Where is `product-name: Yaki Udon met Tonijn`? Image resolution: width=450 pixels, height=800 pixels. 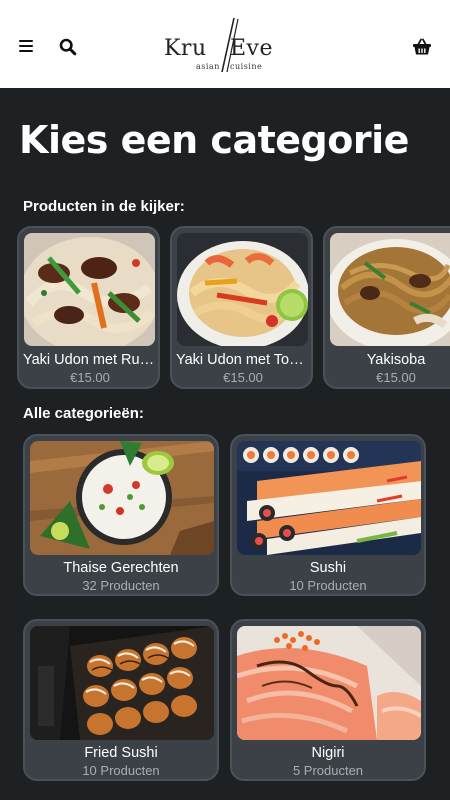
product-name: Yaki Udon met Tonijn is located at coordinates (243, 360).